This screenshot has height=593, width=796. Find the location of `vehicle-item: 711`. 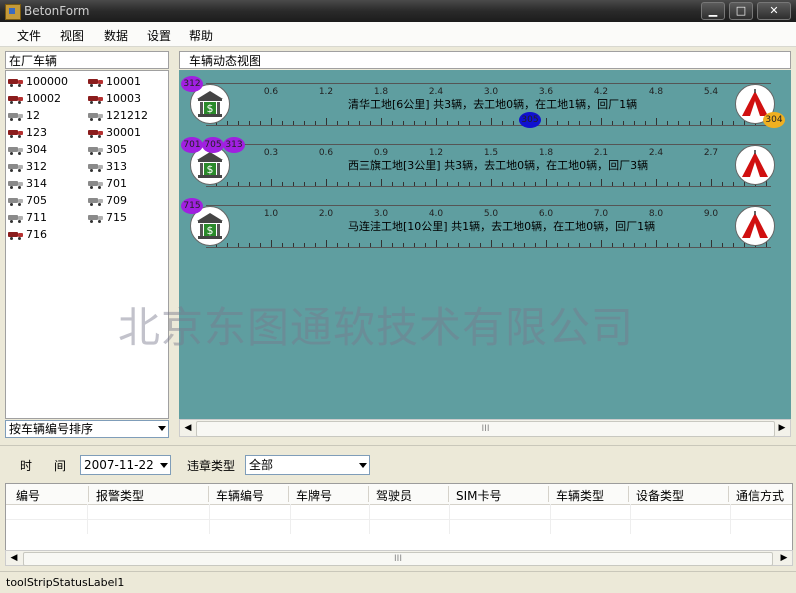

vehicle-item: 711 is located at coordinates (27, 218).